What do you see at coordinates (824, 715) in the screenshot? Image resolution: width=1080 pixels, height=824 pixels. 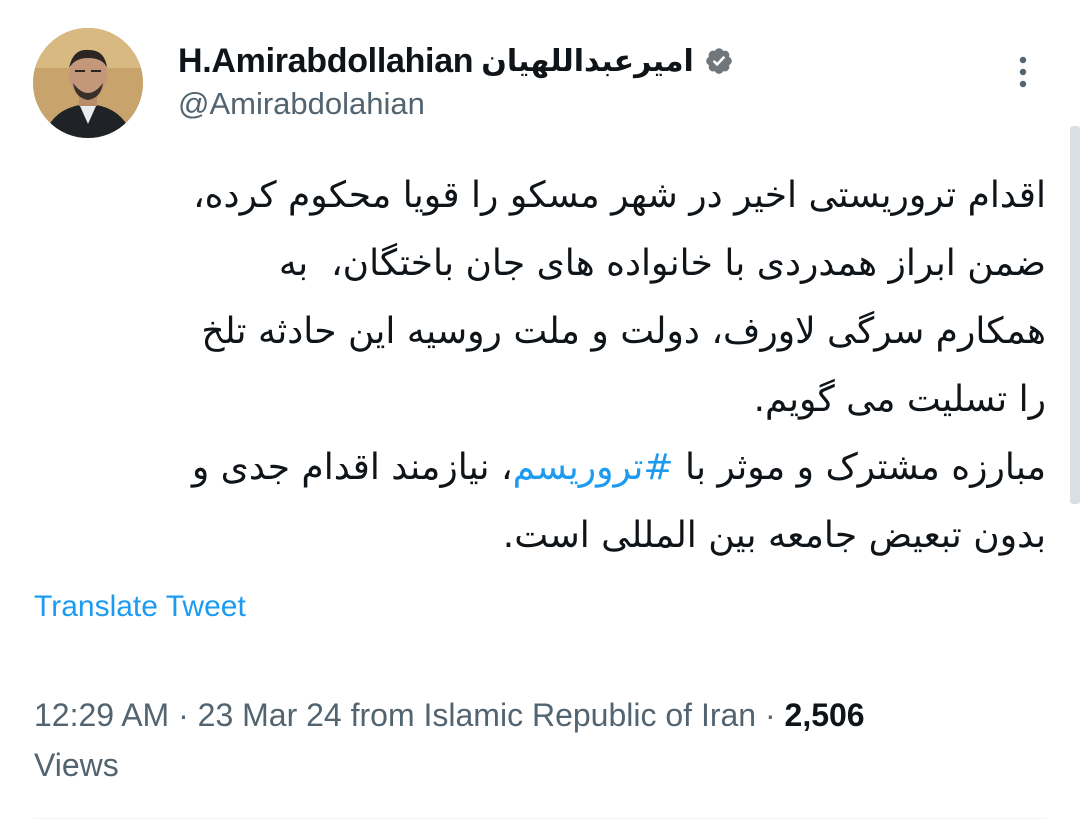 I see `views-count: 2,506` at bounding box center [824, 715].